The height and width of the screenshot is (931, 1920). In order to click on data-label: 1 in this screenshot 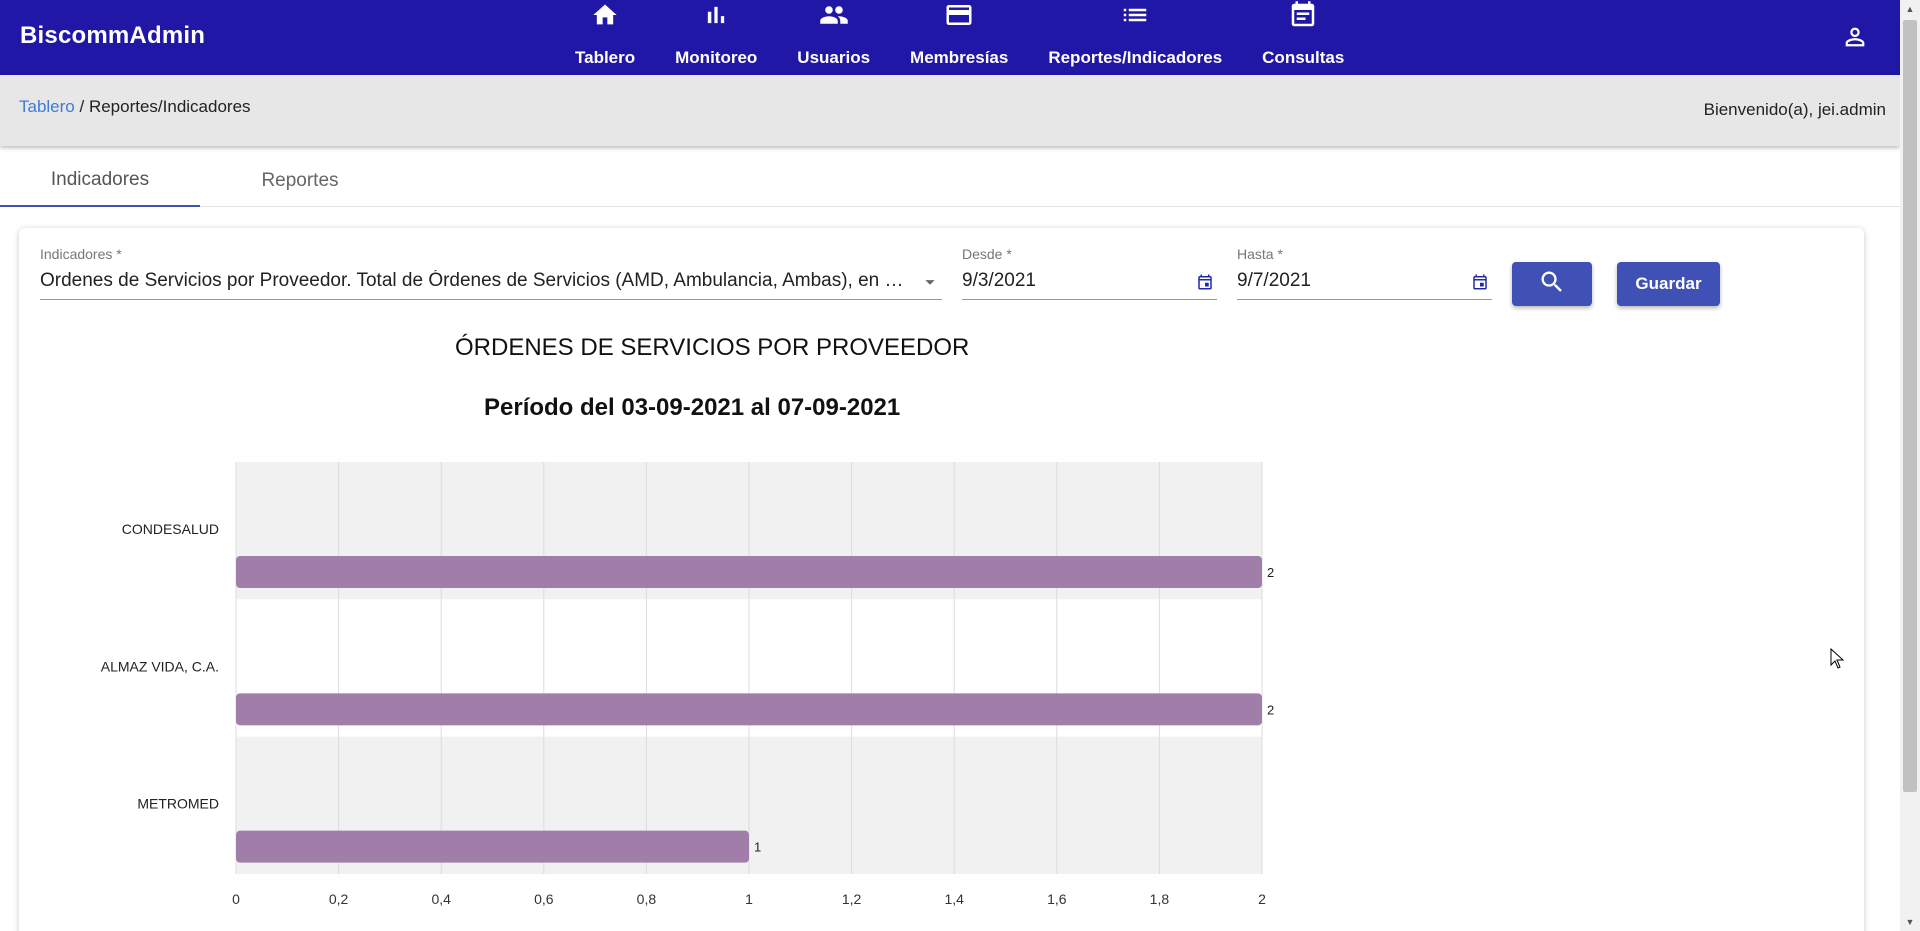, I will do `click(757, 847)`.